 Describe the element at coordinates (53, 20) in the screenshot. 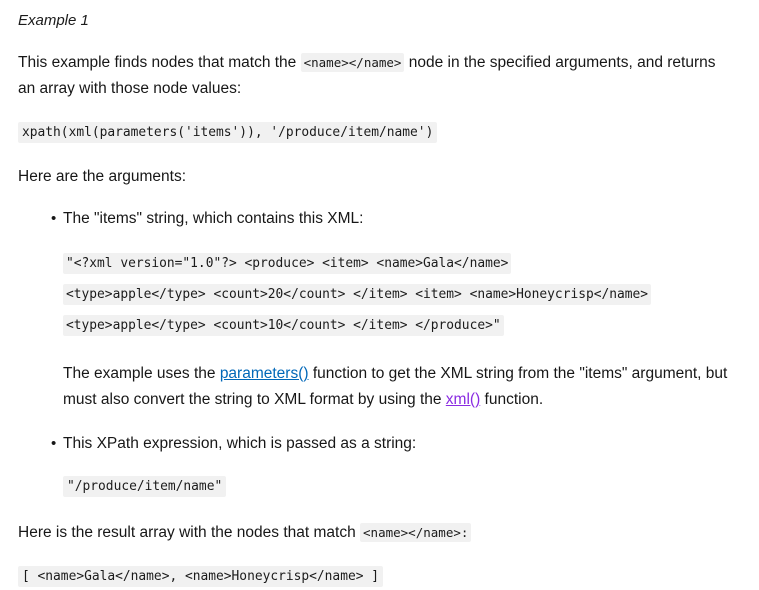

I see `section-heading: Example 1` at that location.